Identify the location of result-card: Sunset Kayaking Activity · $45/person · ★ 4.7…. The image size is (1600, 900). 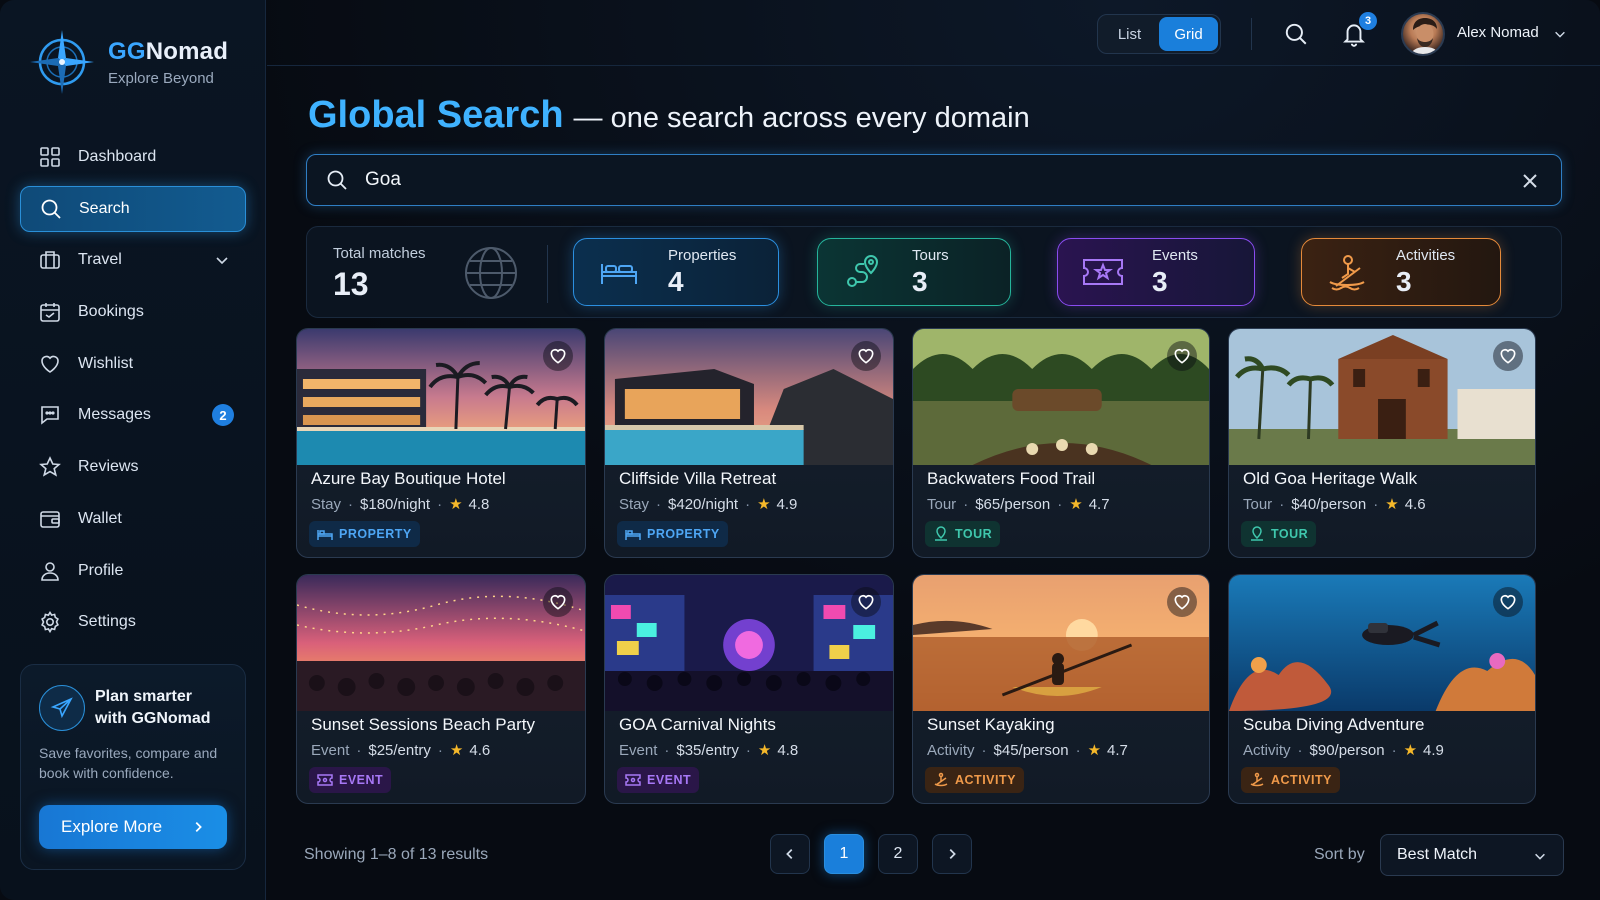
(1061, 689).